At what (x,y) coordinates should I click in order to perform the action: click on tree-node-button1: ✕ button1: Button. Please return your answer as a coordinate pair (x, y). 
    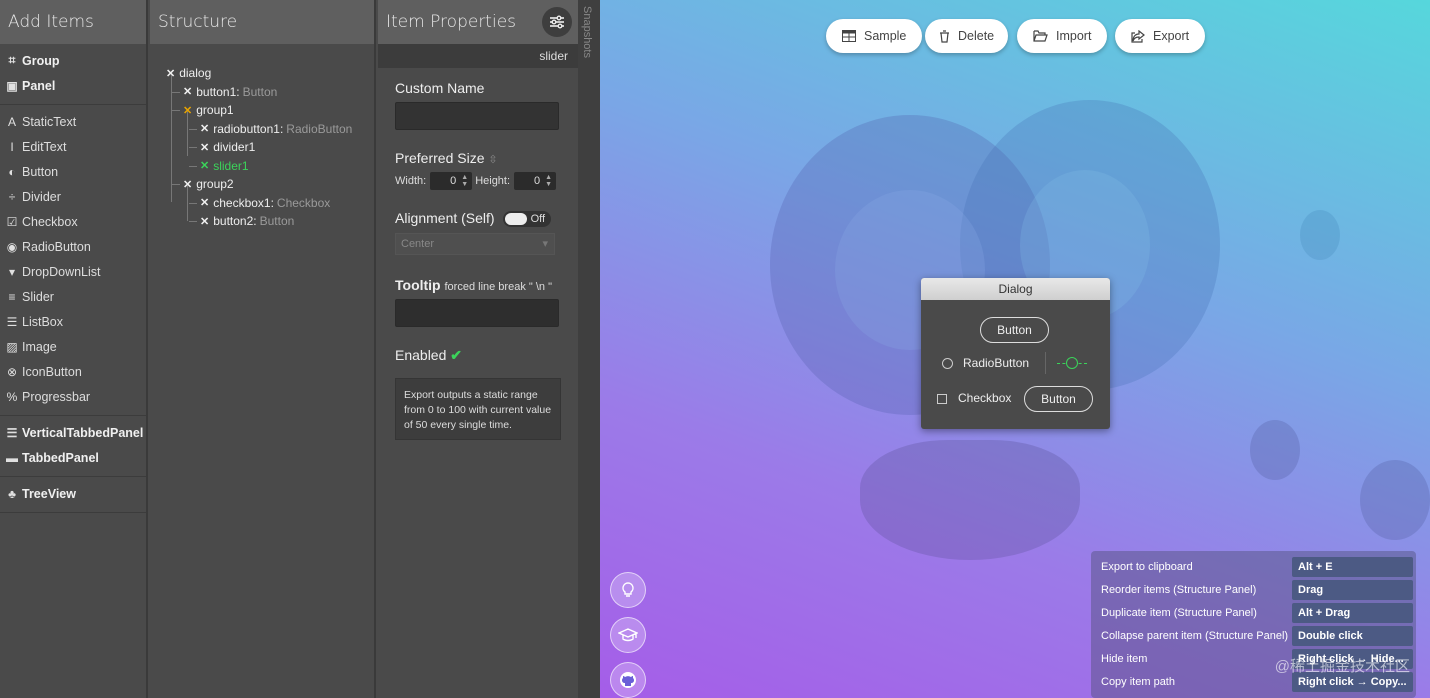
    Looking at the image, I should click on (270, 92).